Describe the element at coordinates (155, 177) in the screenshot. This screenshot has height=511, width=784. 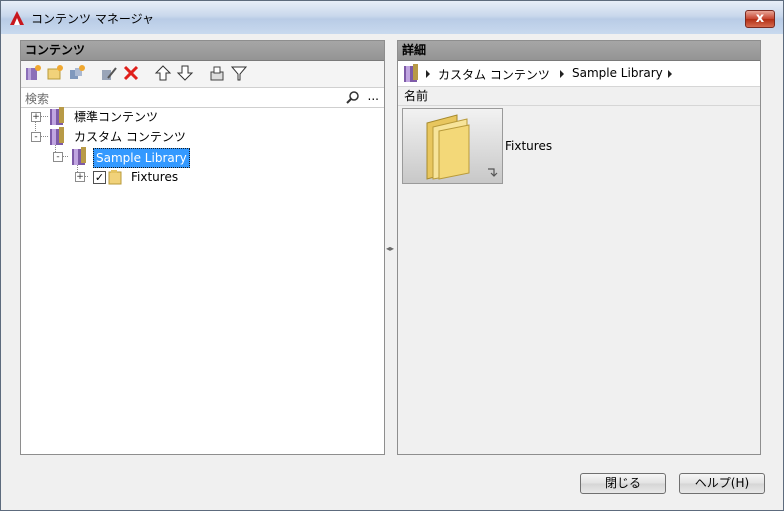
I see `tree-item-label: Fixtures` at that location.